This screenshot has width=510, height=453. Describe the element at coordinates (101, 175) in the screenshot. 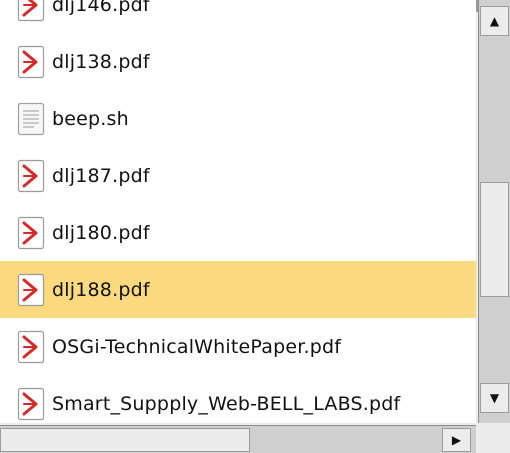

I see `file-name: dlj187.pdf` at that location.